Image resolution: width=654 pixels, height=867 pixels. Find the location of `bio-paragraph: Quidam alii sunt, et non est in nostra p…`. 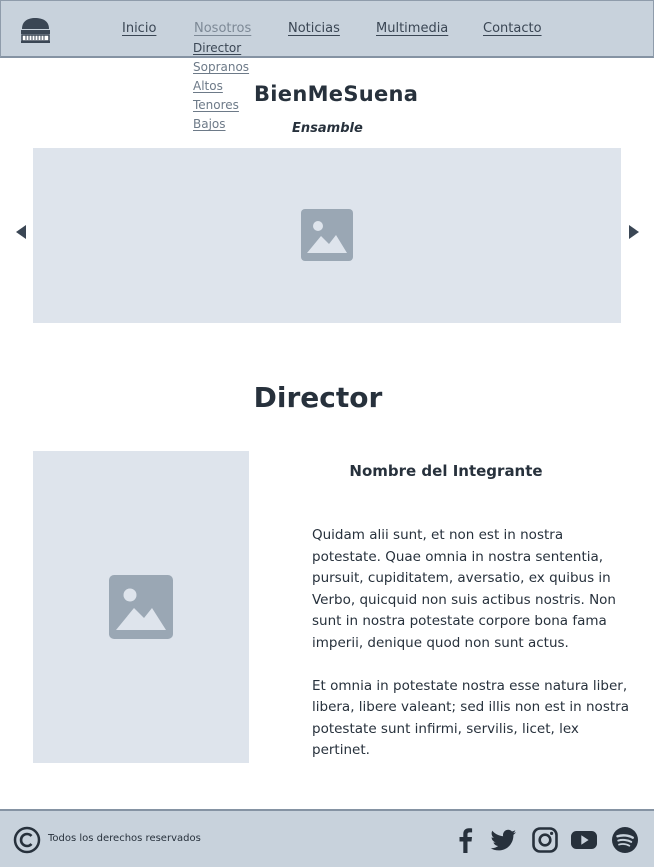

bio-paragraph: Quidam alii sunt, et non est in nostra p… is located at coordinates (464, 589).